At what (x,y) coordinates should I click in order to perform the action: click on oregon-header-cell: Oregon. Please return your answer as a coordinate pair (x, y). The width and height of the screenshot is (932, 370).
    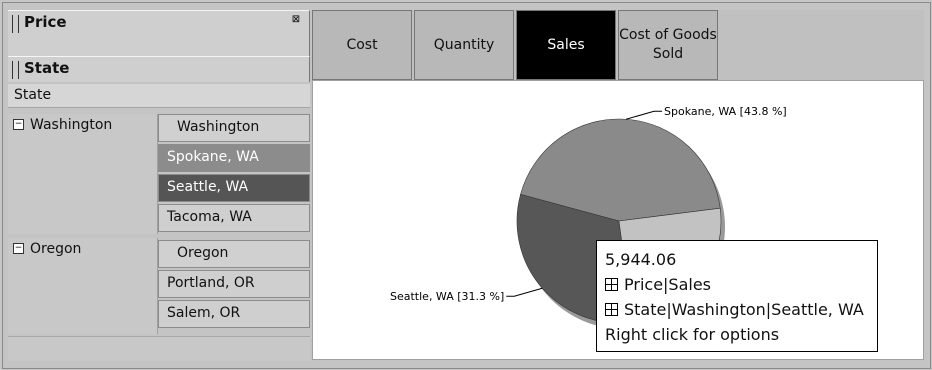
    Looking at the image, I should click on (234, 254).